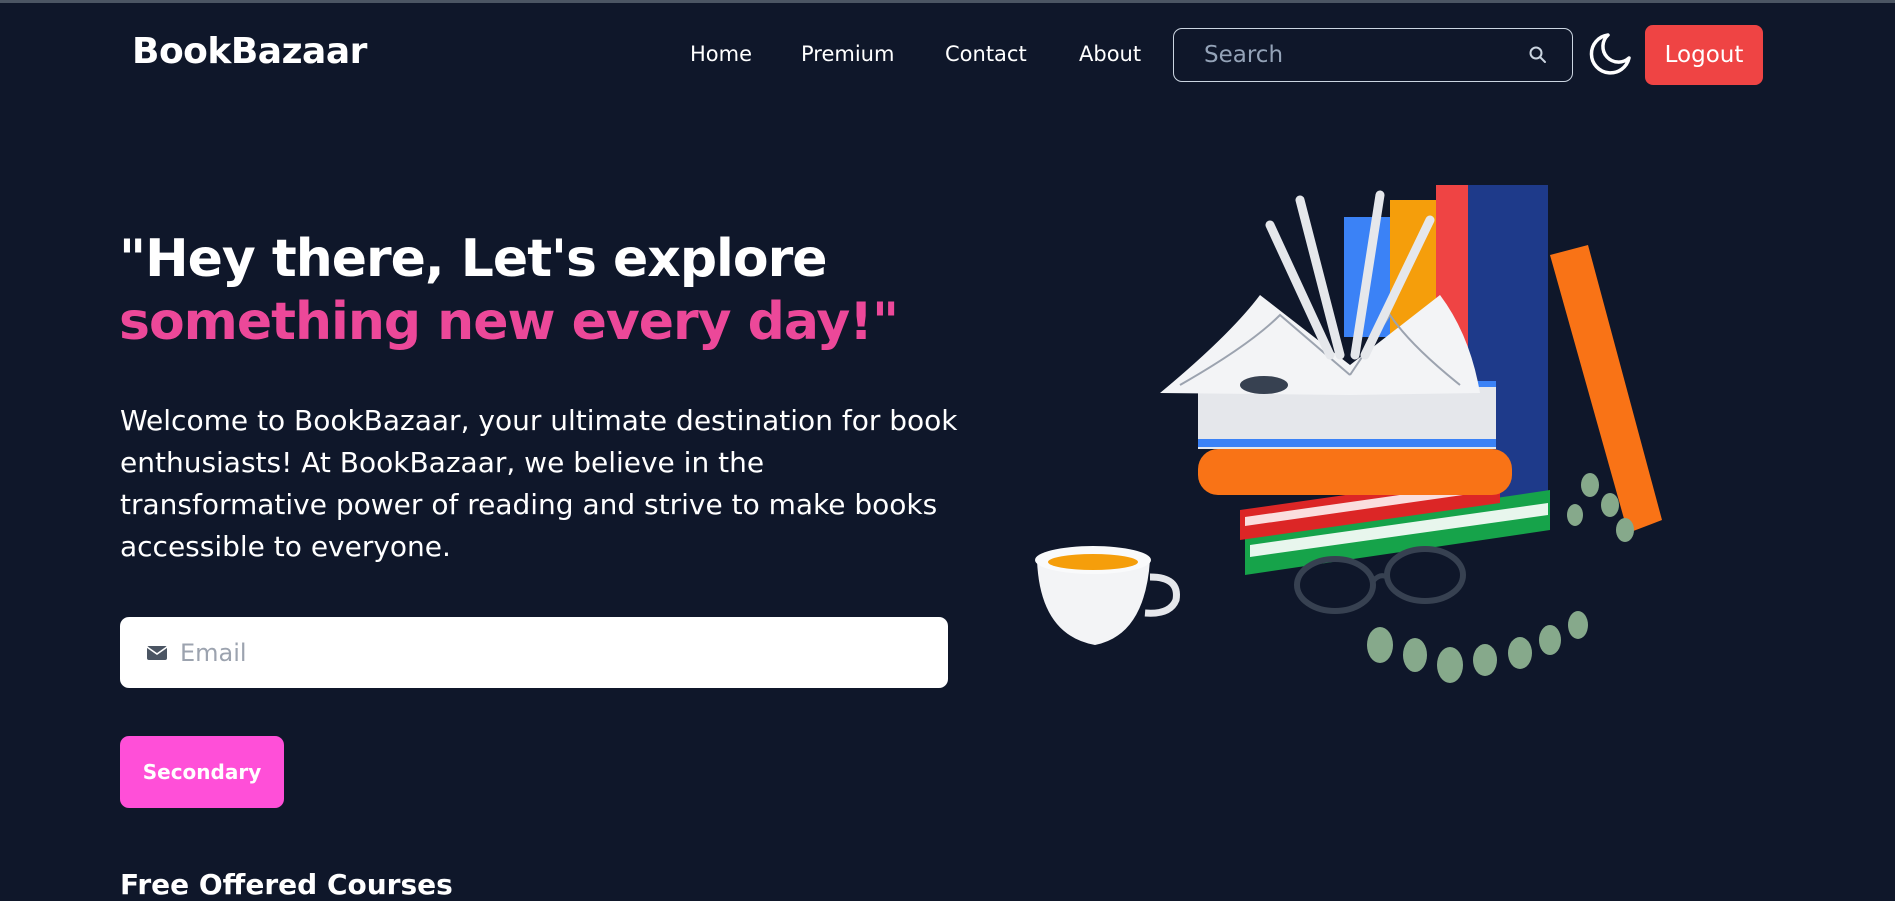  I want to click on hero-title-line-2: something new every day!", so click(509, 322).